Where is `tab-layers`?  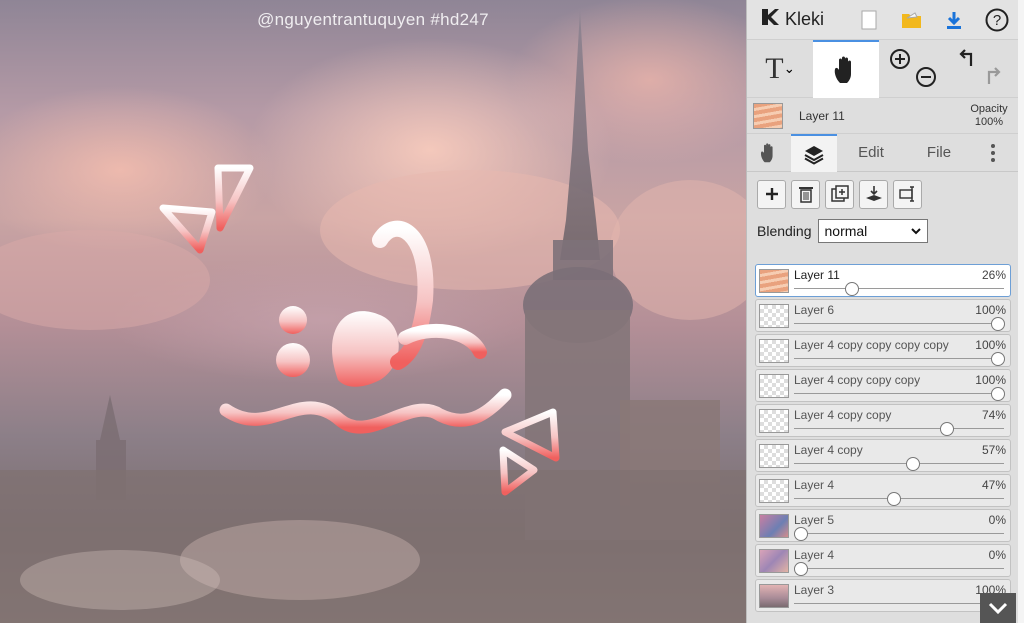
tab-layers is located at coordinates (814, 152).